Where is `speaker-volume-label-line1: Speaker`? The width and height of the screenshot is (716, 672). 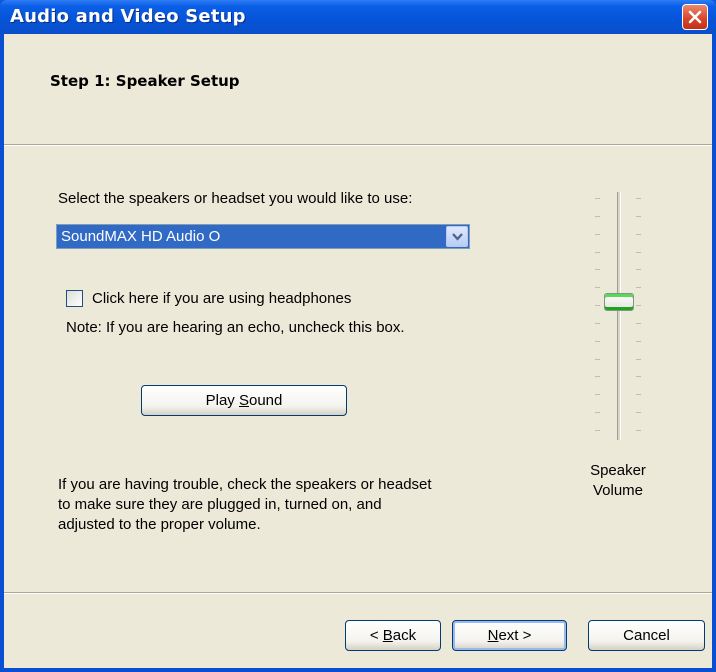
speaker-volume-label-line1: Speaker is located at coordinates (618, 470).